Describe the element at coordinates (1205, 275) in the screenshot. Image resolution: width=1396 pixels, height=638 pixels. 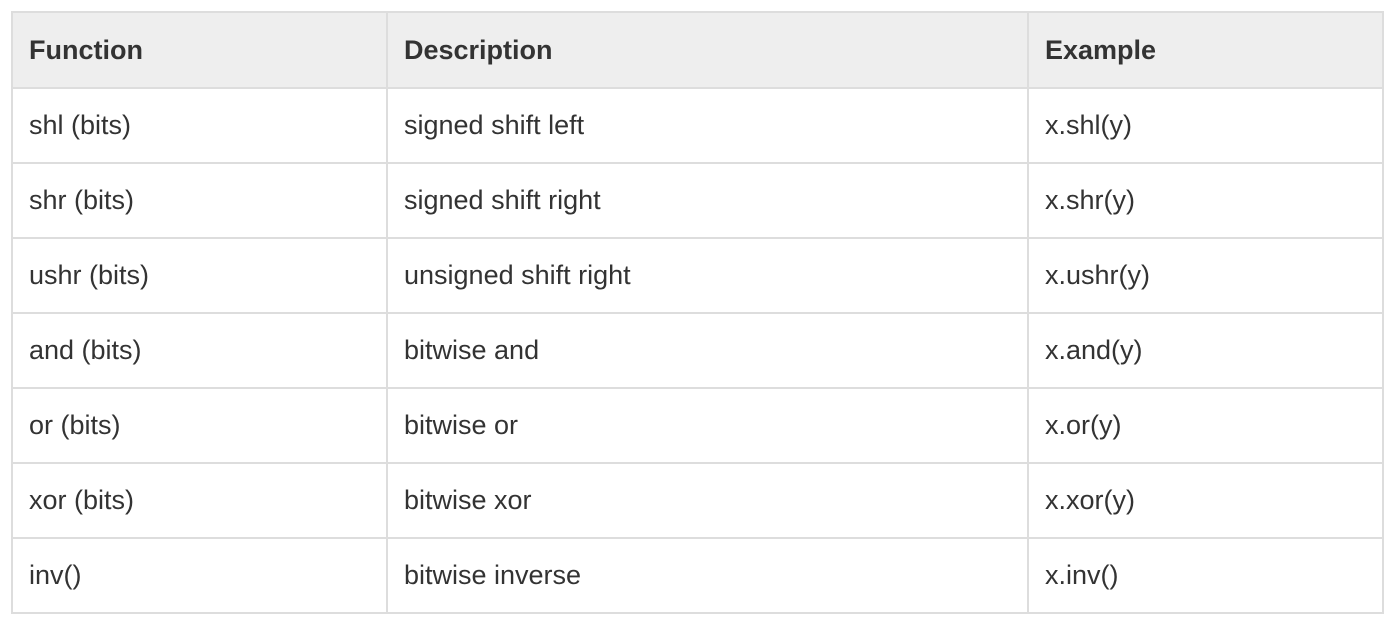
I see `cell-example: x.ushr(y)` at that location.